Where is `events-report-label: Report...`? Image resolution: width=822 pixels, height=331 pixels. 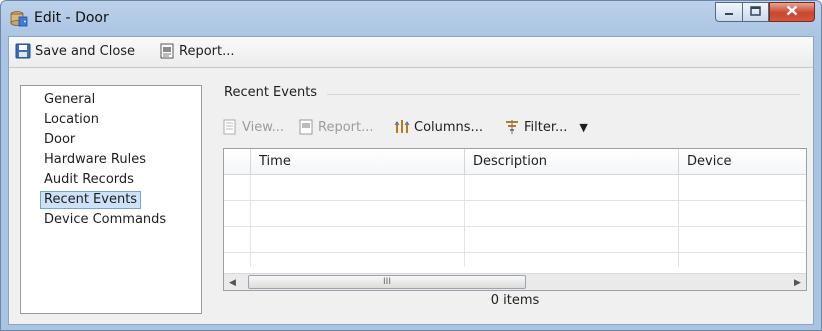 events-report-label: Report... is located at coordinates (346, 127).